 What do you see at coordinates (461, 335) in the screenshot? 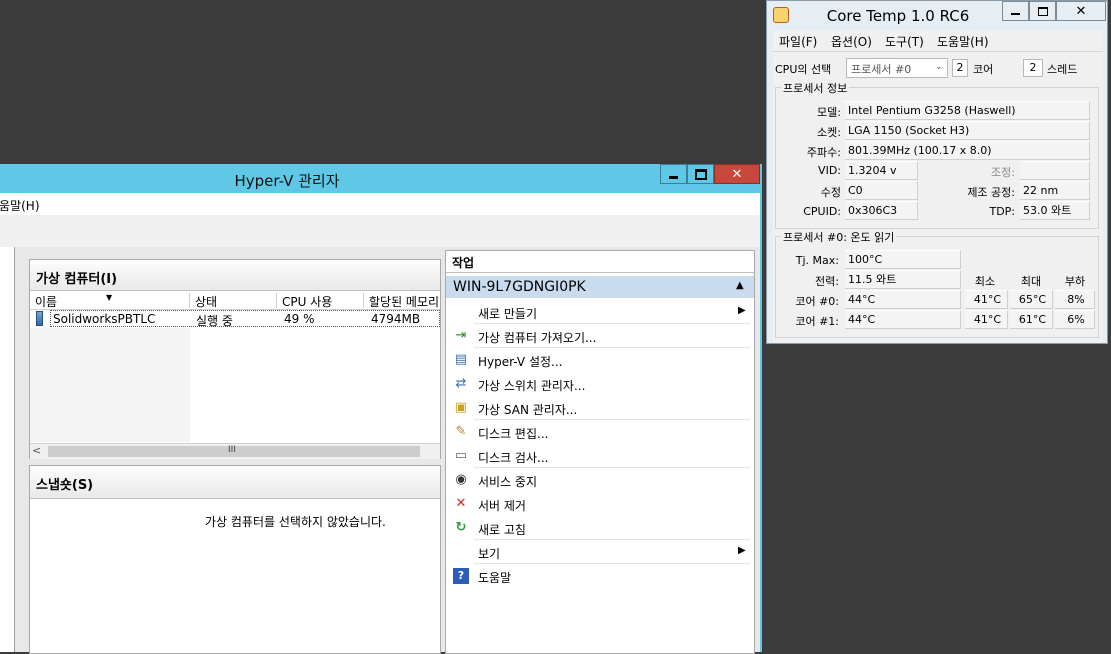
I see `import-icon: ⇥` at bounding box center [461, 335].